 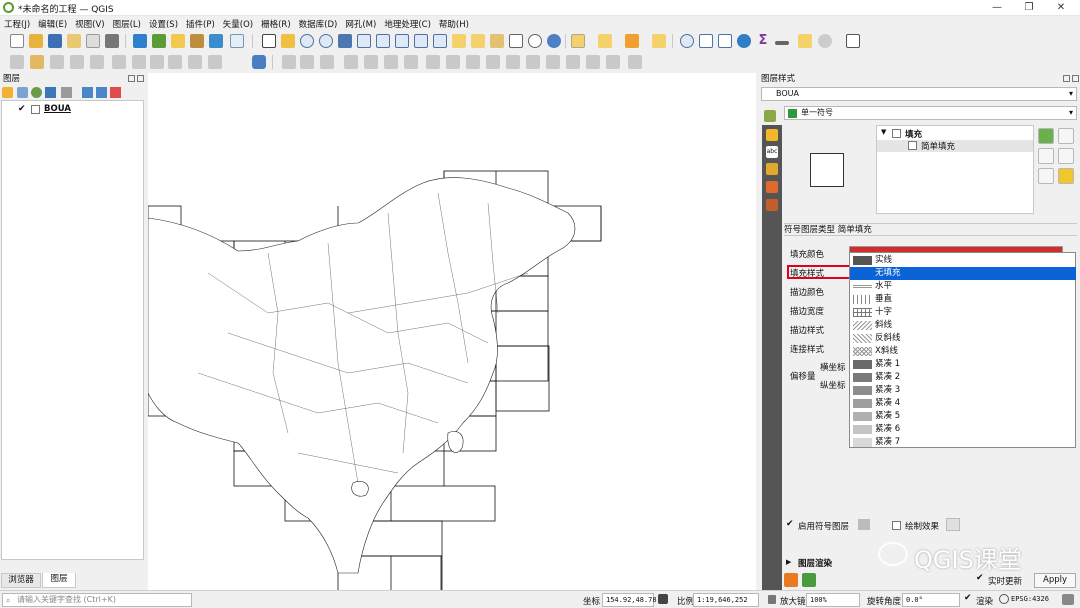 What do you see at coordinates (159, 41) in the screenshot?
I see `open-data-source-icon` at bounding box center [159, 41].